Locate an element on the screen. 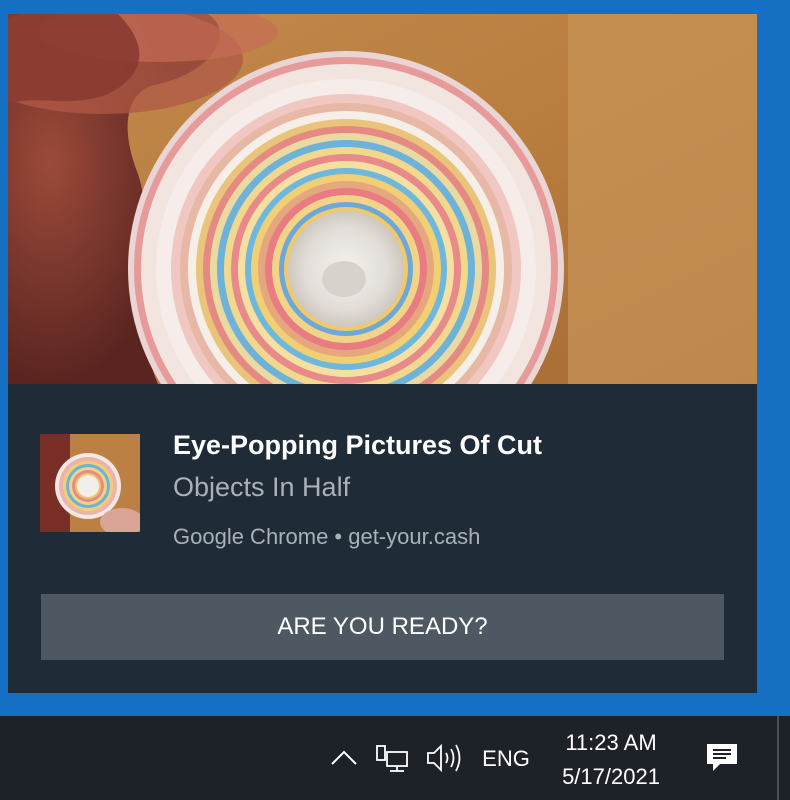 This screenshot has height=800, width=790. clock-date: 5/17/2021 is located at coordinates (611, 776).